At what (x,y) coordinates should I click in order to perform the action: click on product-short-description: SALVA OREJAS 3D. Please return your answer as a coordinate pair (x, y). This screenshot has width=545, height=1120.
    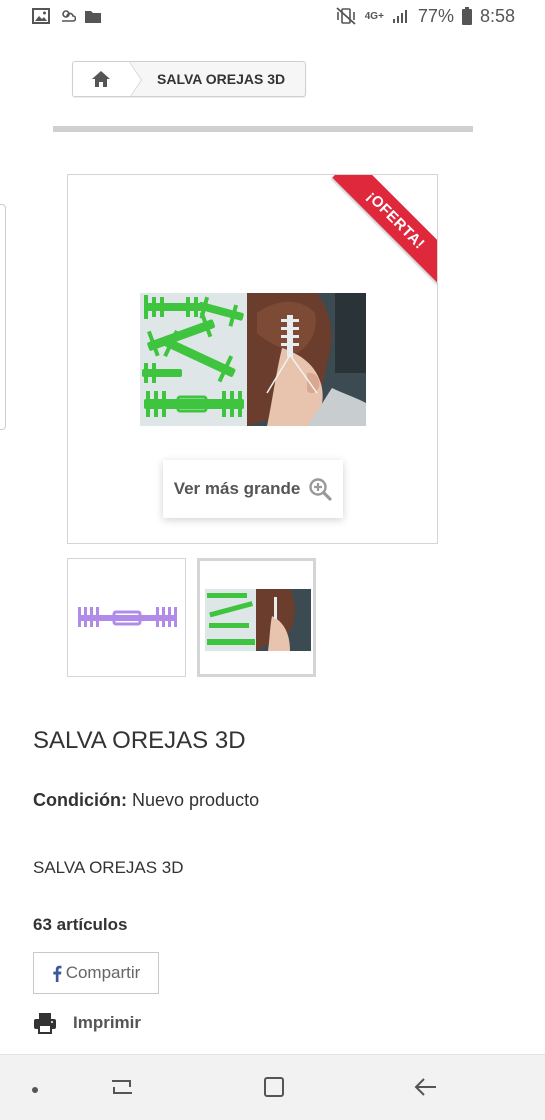
    Looking at the image, I should click on (108, 867).